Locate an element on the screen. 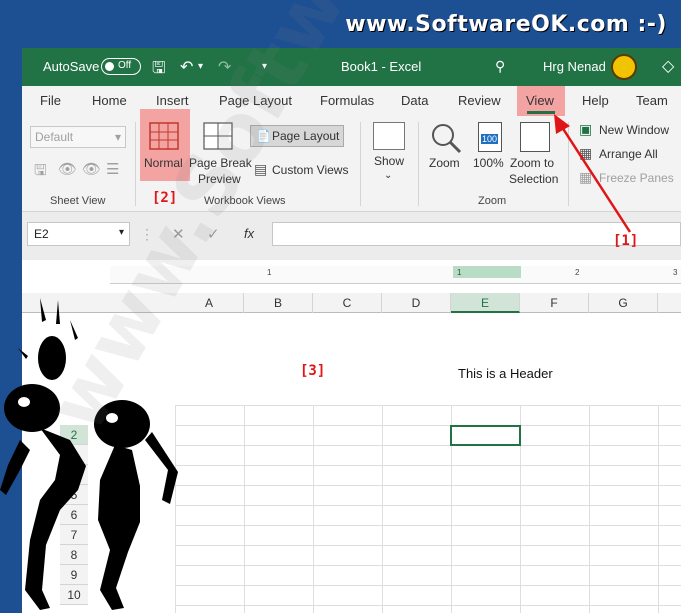  name-box: E2 ▾ is located at coordinates (78, 234).